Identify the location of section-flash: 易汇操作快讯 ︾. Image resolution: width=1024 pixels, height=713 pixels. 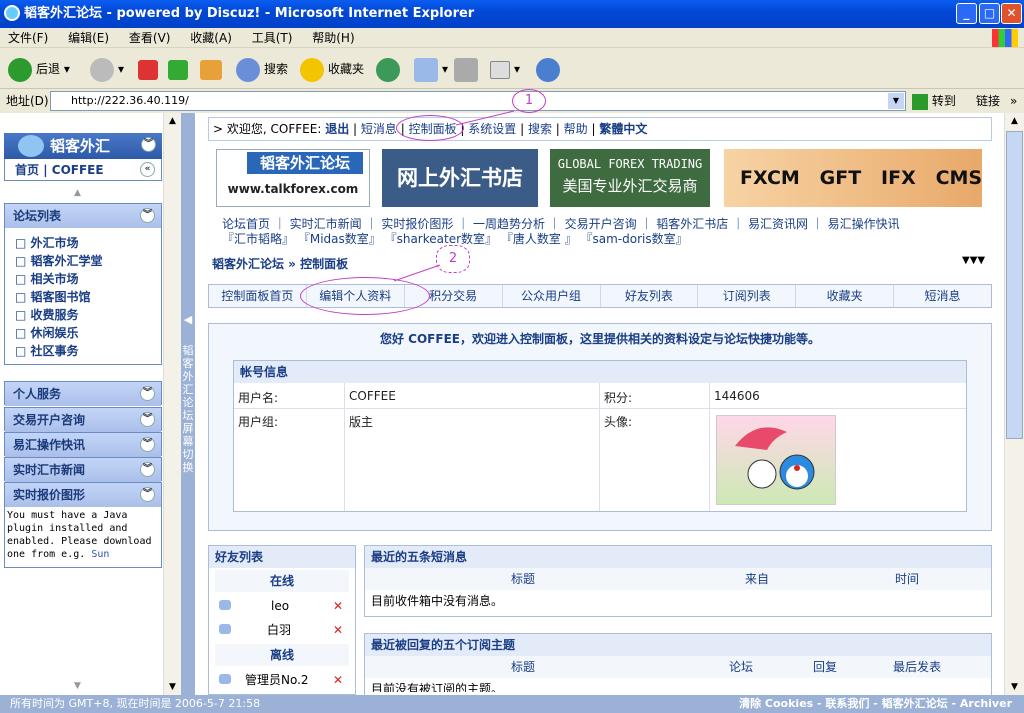
(83, 444).